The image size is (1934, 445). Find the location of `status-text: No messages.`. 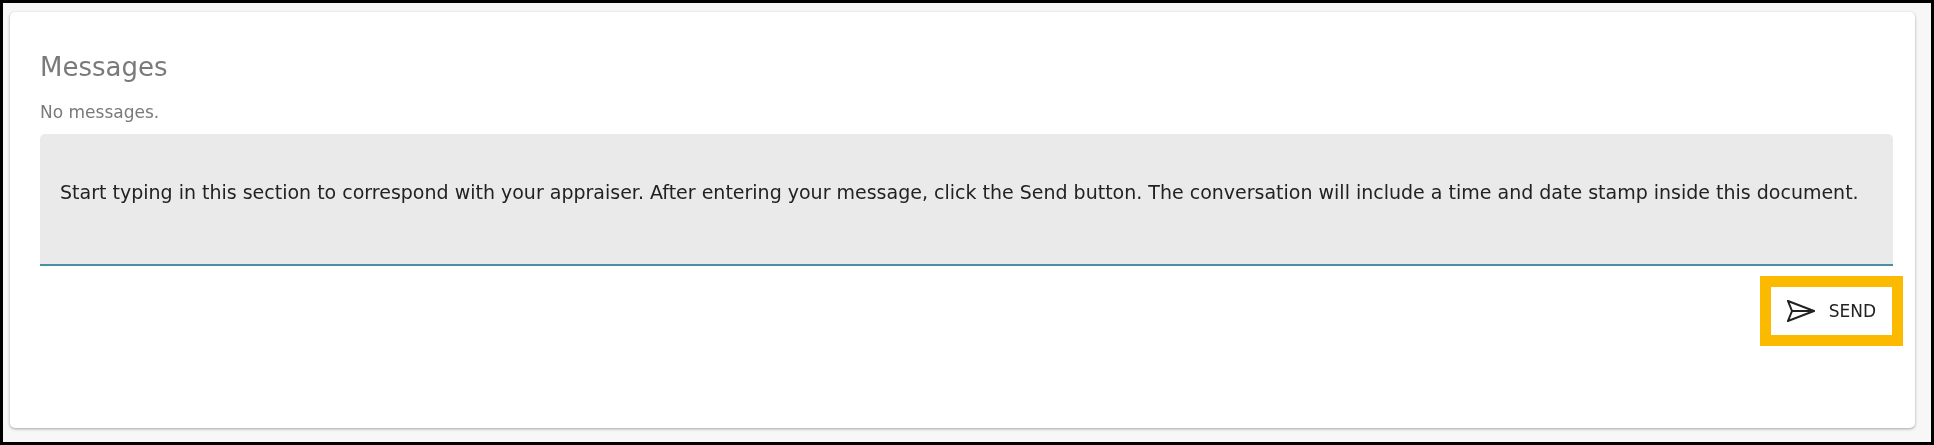

status-text: No messages. is located at coordinates (100, 112).